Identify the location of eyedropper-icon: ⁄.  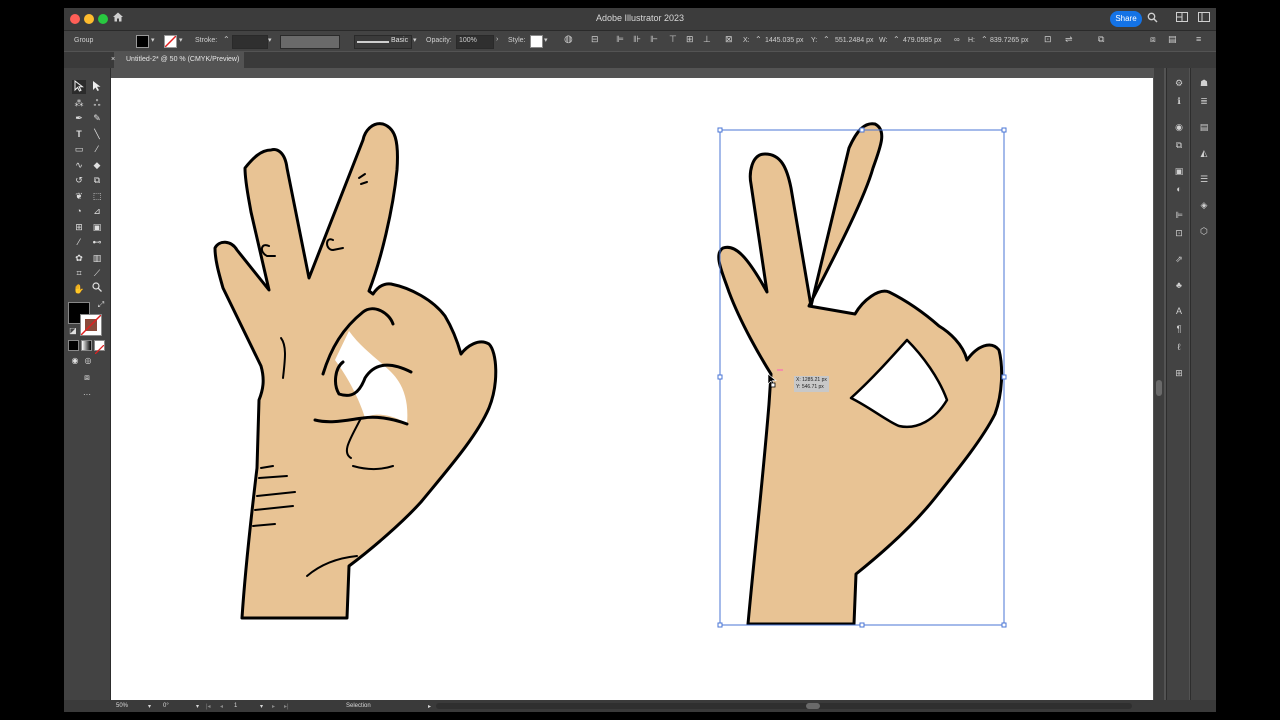
(79, 242).